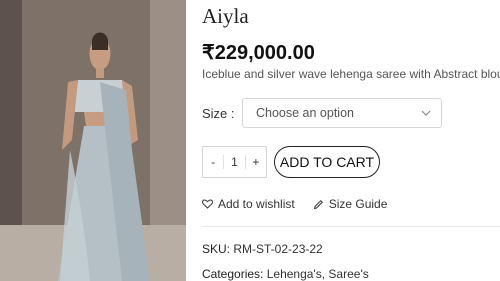  Describe the element at coordinates (216, 249) in the screenshot. I see `sku-label: SKU:` at that location.